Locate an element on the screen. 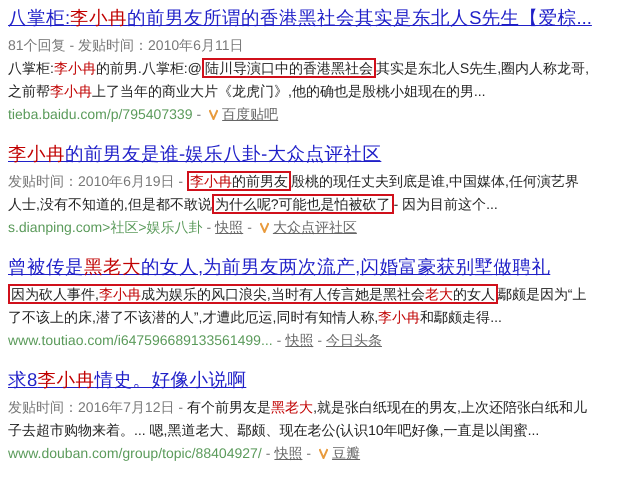 Image resolution: width=640 pixels, height=489 pixels. snippet-text: 有个前男友是黑老大,就是张白纸现在的男友,上次还陪张白纸和儿 is located at coordinates (387, 407).